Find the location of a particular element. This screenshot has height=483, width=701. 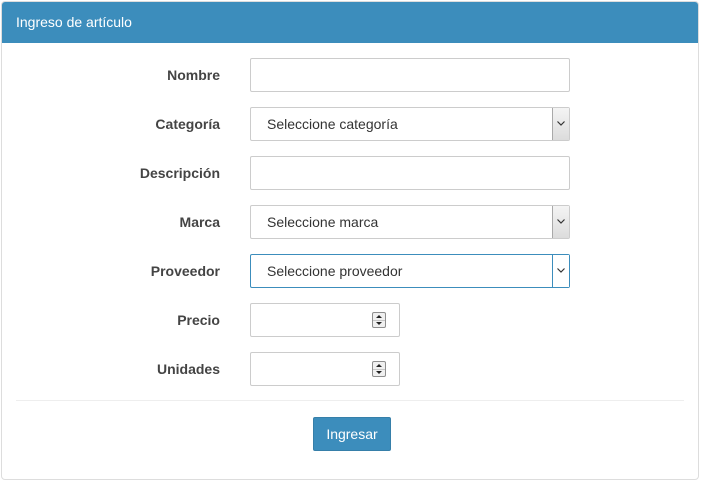

panel-title: Ingreso de artículo is located at coordinates (350, 22).